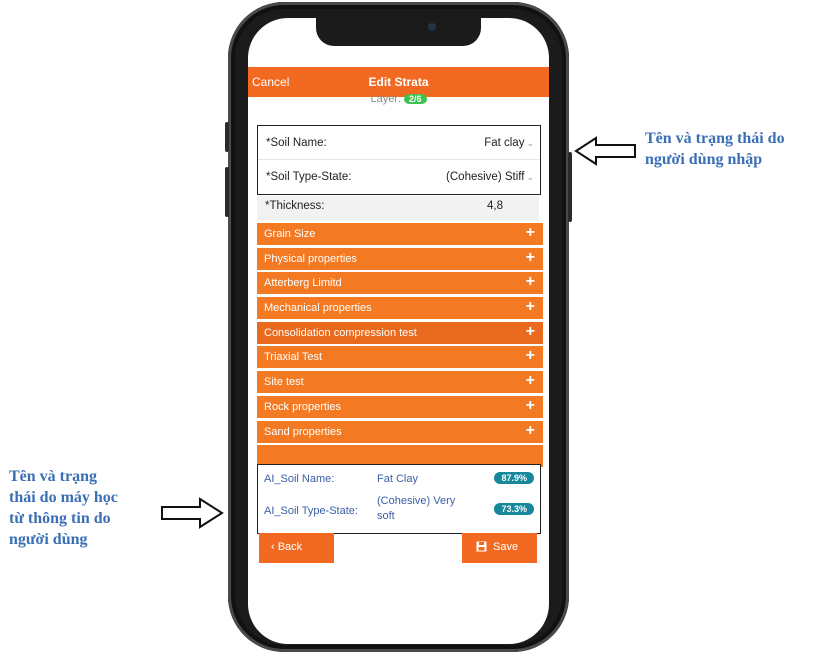  I want to click on section-label: Site test, so click(284, 382).